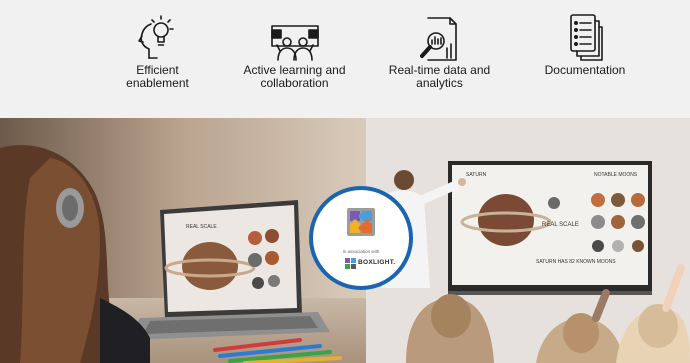  What do you see at coordinates (438, 39) in the screenshot?
I see `analytics-magnifier-icon` at bounding box center [438, 39].